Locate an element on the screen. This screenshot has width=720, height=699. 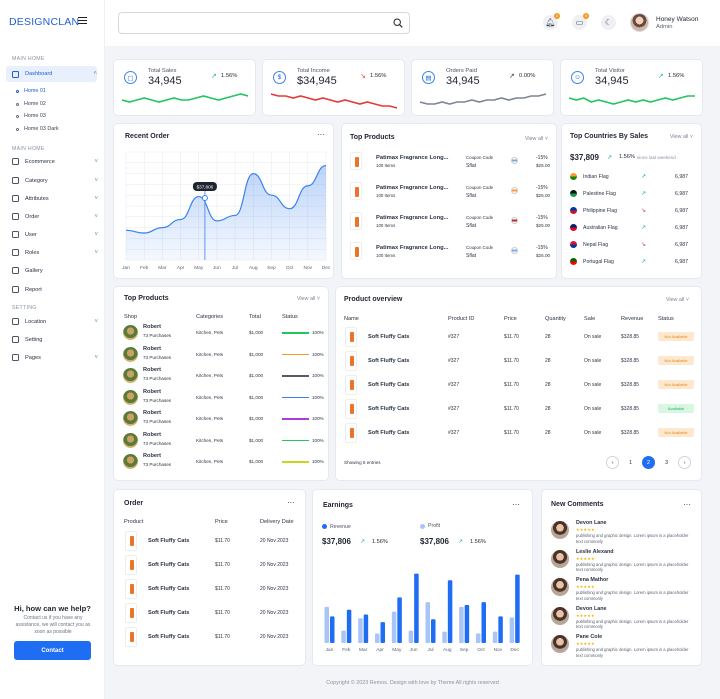
page-button-2: 2 is located at coordinates (648, 462).